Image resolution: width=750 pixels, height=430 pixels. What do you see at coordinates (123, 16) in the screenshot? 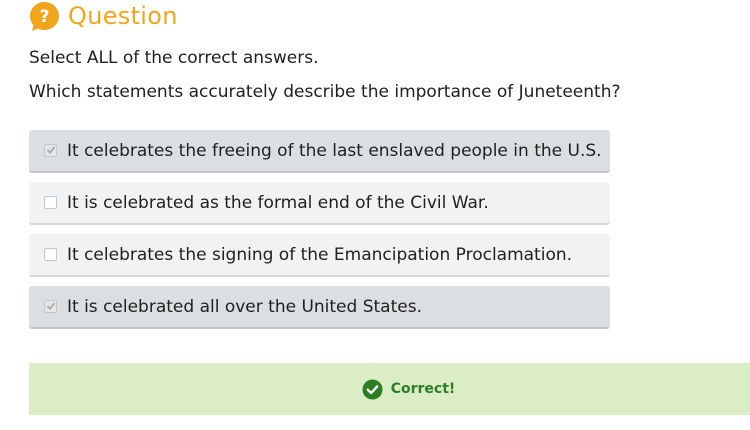
I see `header-title: Question` at bounding box center [123, 16].